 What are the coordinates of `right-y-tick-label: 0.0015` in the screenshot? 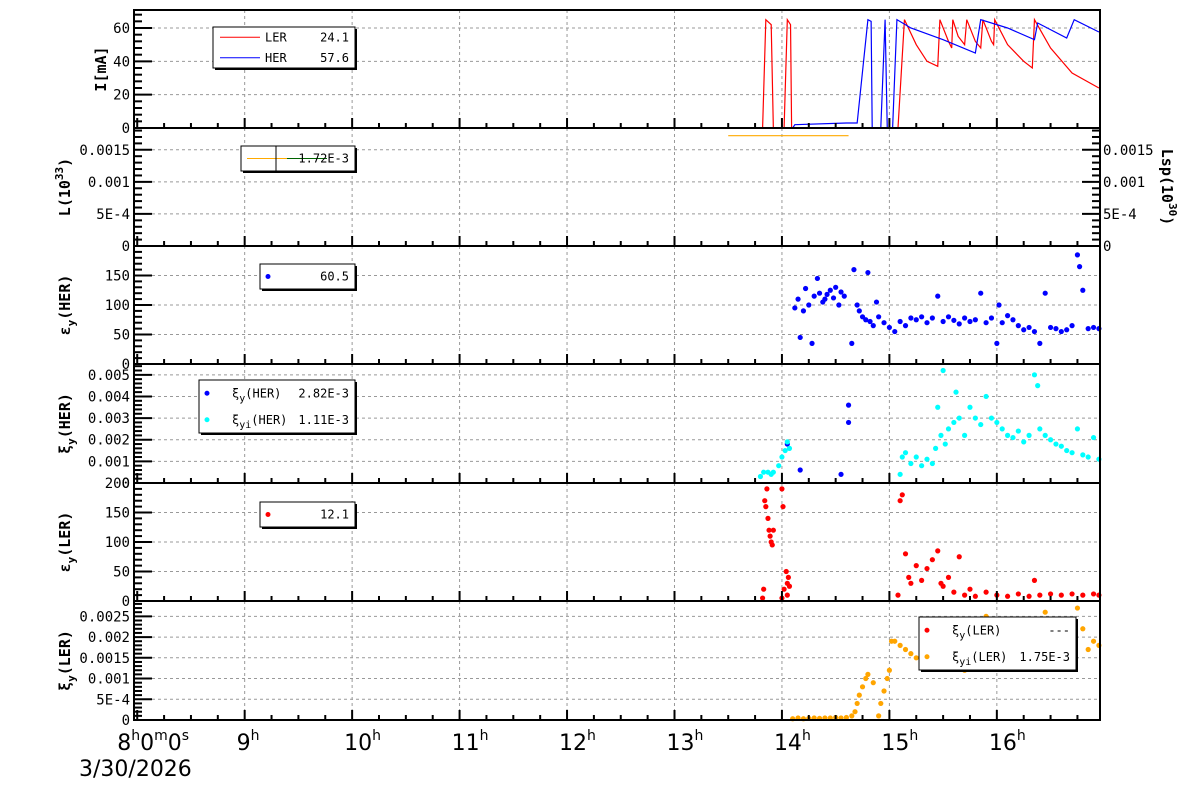 It's located at (1128, 151).